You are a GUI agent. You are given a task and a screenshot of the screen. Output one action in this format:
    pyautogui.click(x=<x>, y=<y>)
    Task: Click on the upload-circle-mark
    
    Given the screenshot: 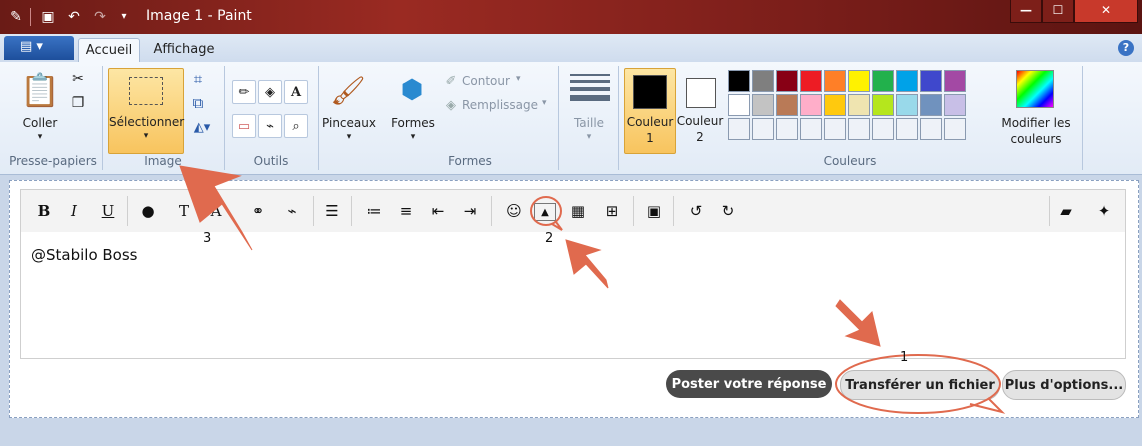 What is the action you would take?
    pyautogui.click(x=918, y=384)
    